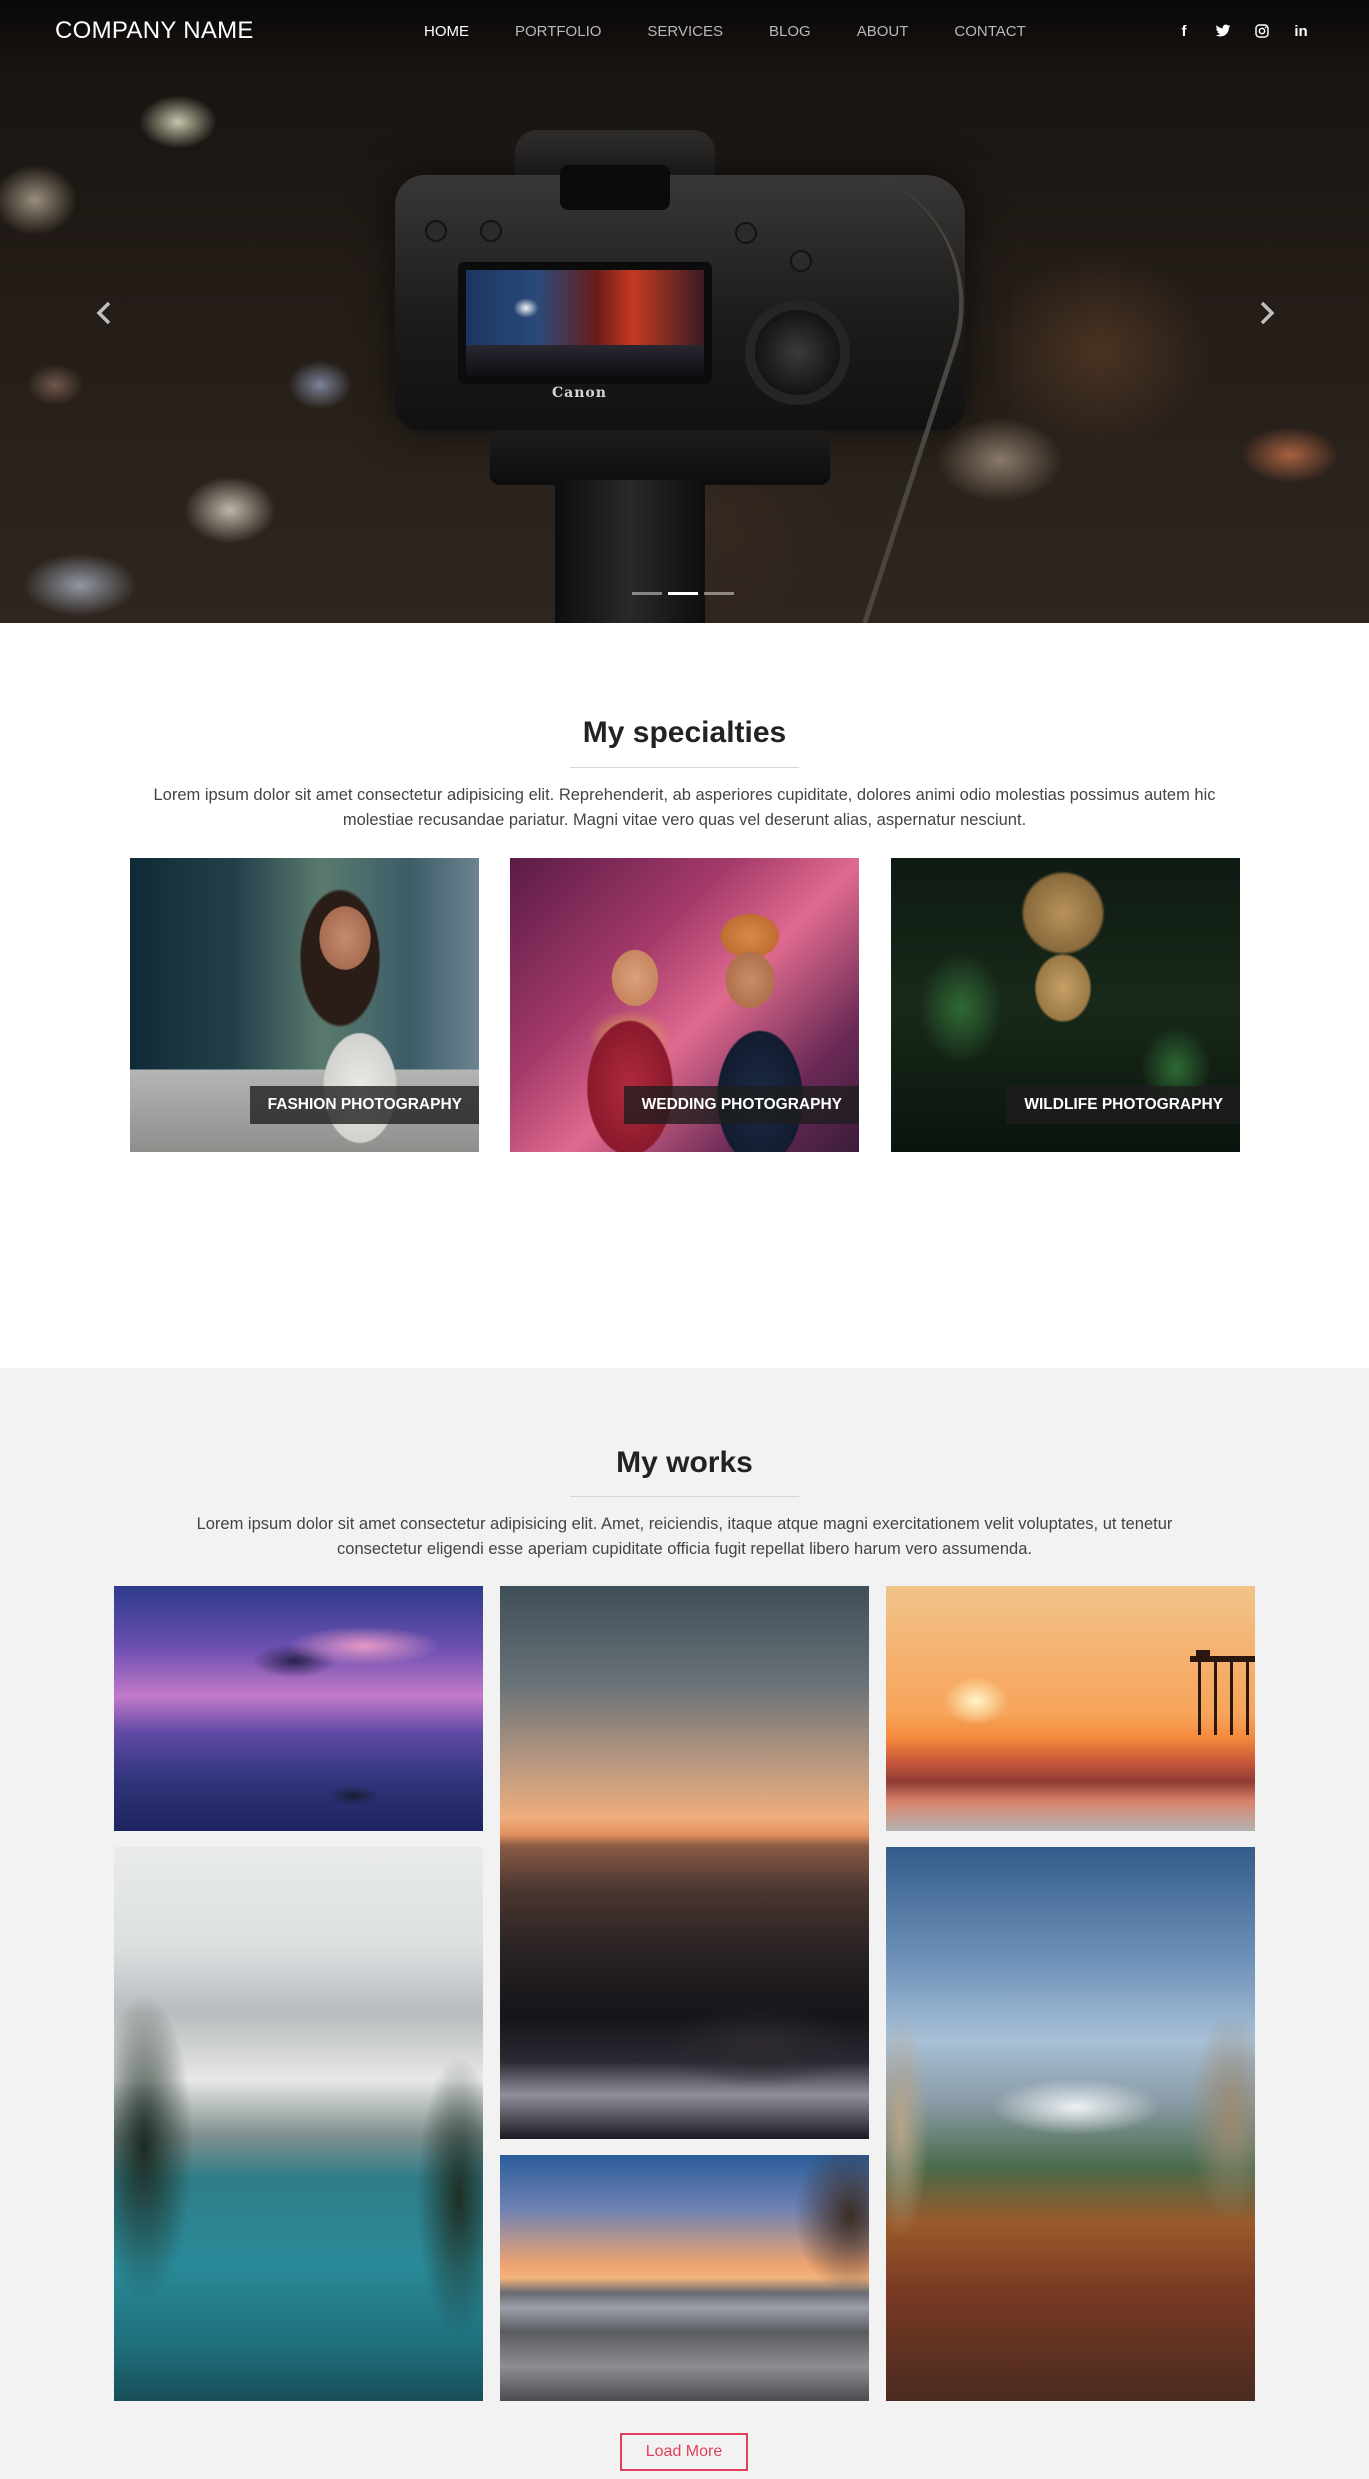 The width and height of the screenshot is (1369, 2479). I want to click on menu-item-portfolio: PORTFOLIO, so click(558, 31).